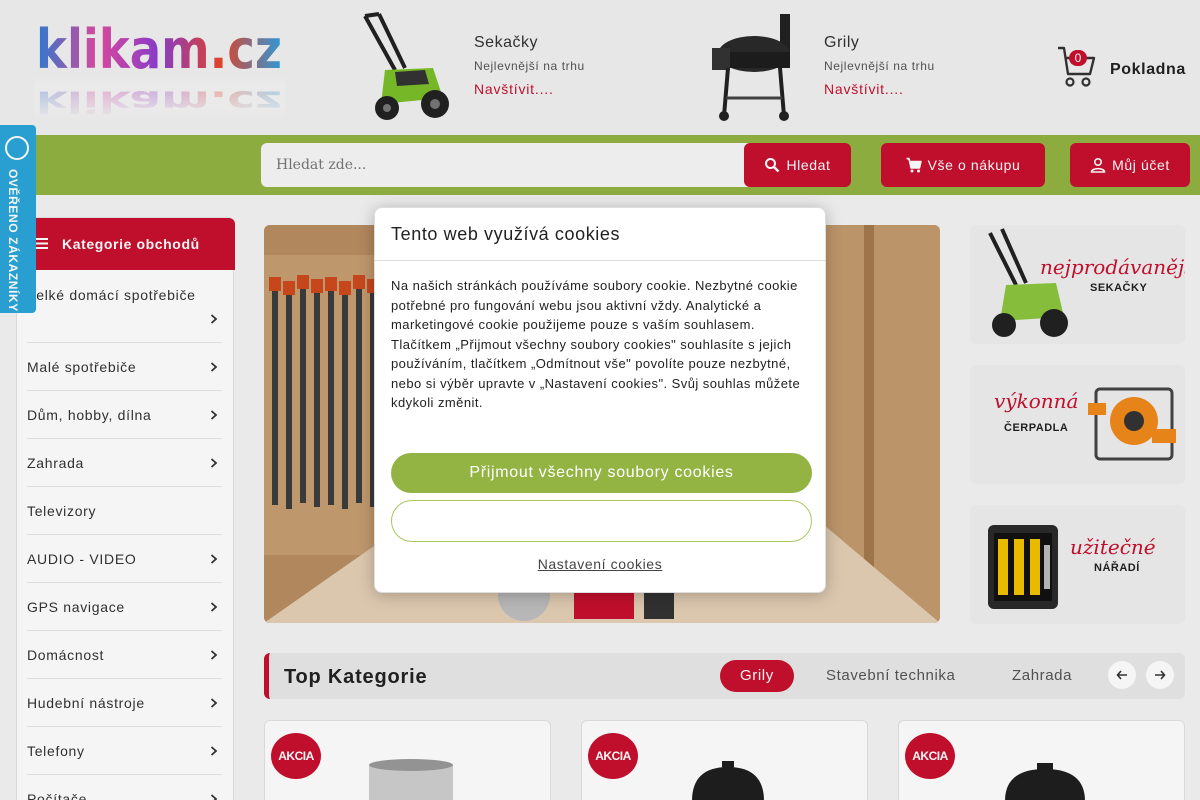 Image resolution: width=1200 pixels, height=800 pixels. What do you see at coordinates (601, 473) in the screenshot?
I see `accept-all-cookies-button: Přijmout všechny soubory cookies` at bounding box center [601, 473].